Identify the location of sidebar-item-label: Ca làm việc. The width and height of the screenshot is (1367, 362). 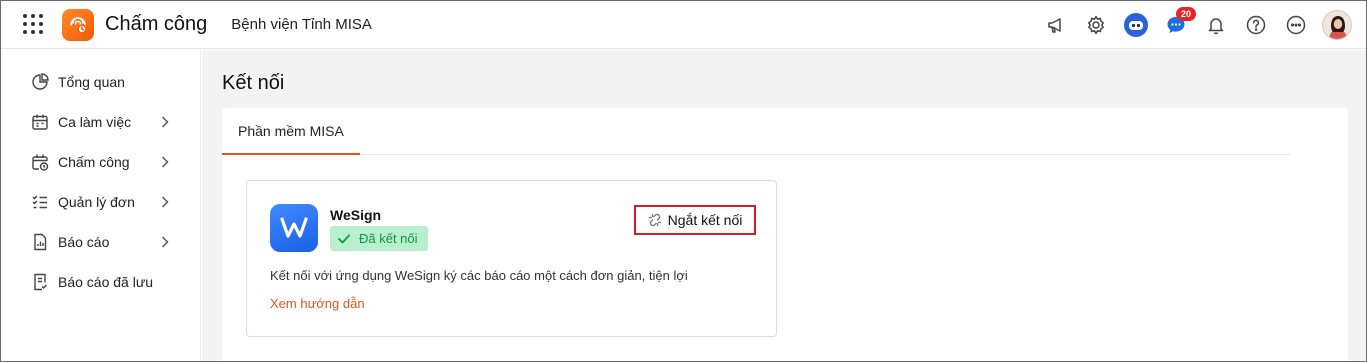
(95, 122).